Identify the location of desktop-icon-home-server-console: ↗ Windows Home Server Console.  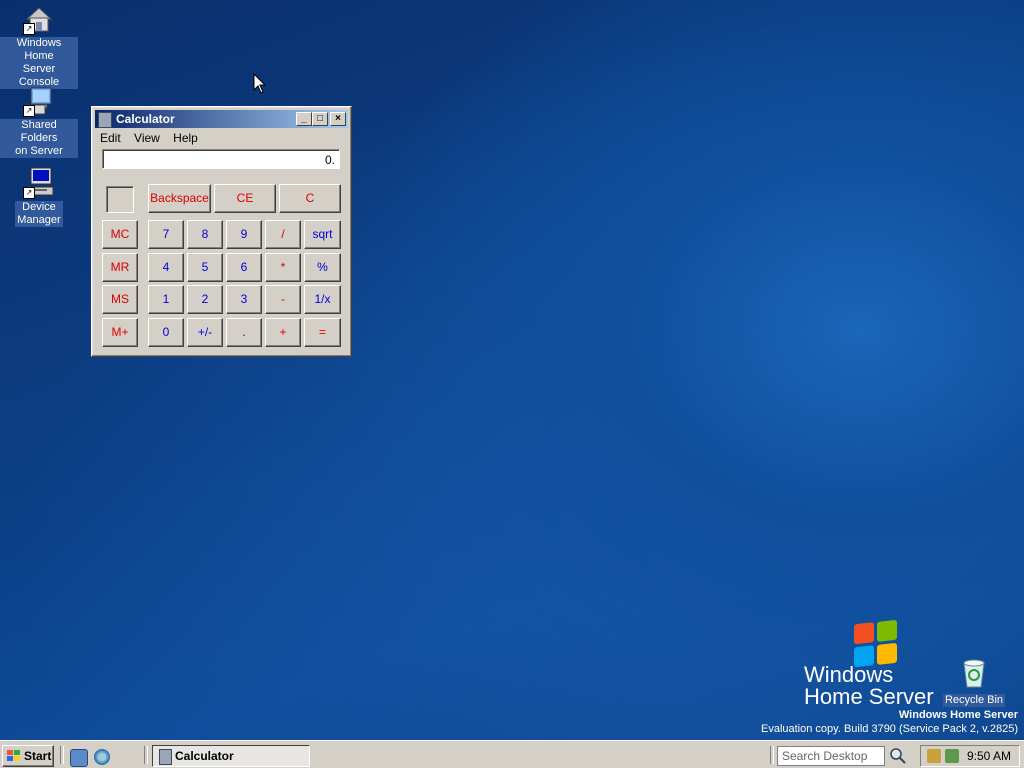
(39, 46).